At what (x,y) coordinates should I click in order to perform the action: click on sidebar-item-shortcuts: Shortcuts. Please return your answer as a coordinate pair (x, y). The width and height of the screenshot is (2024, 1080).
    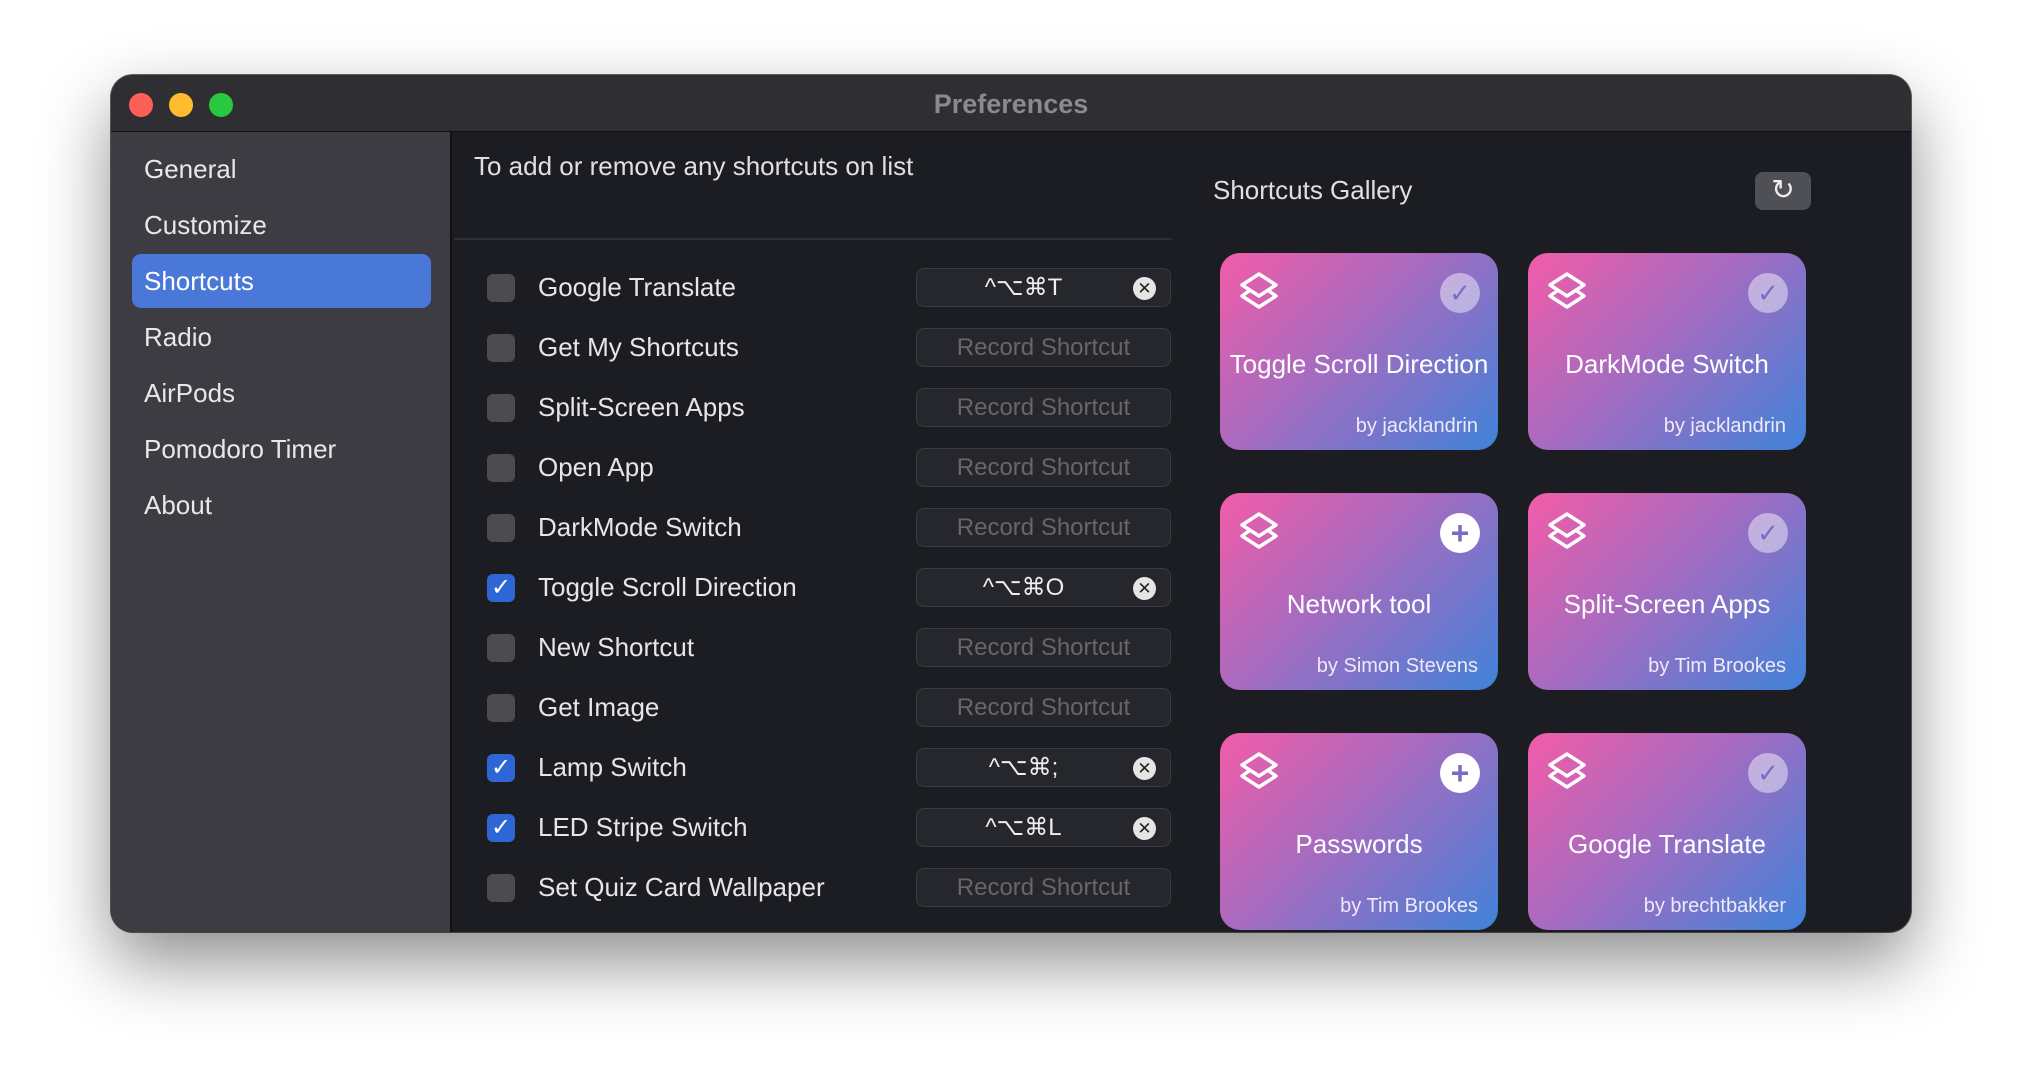
    Looking at the image, I should click on (281, 281).